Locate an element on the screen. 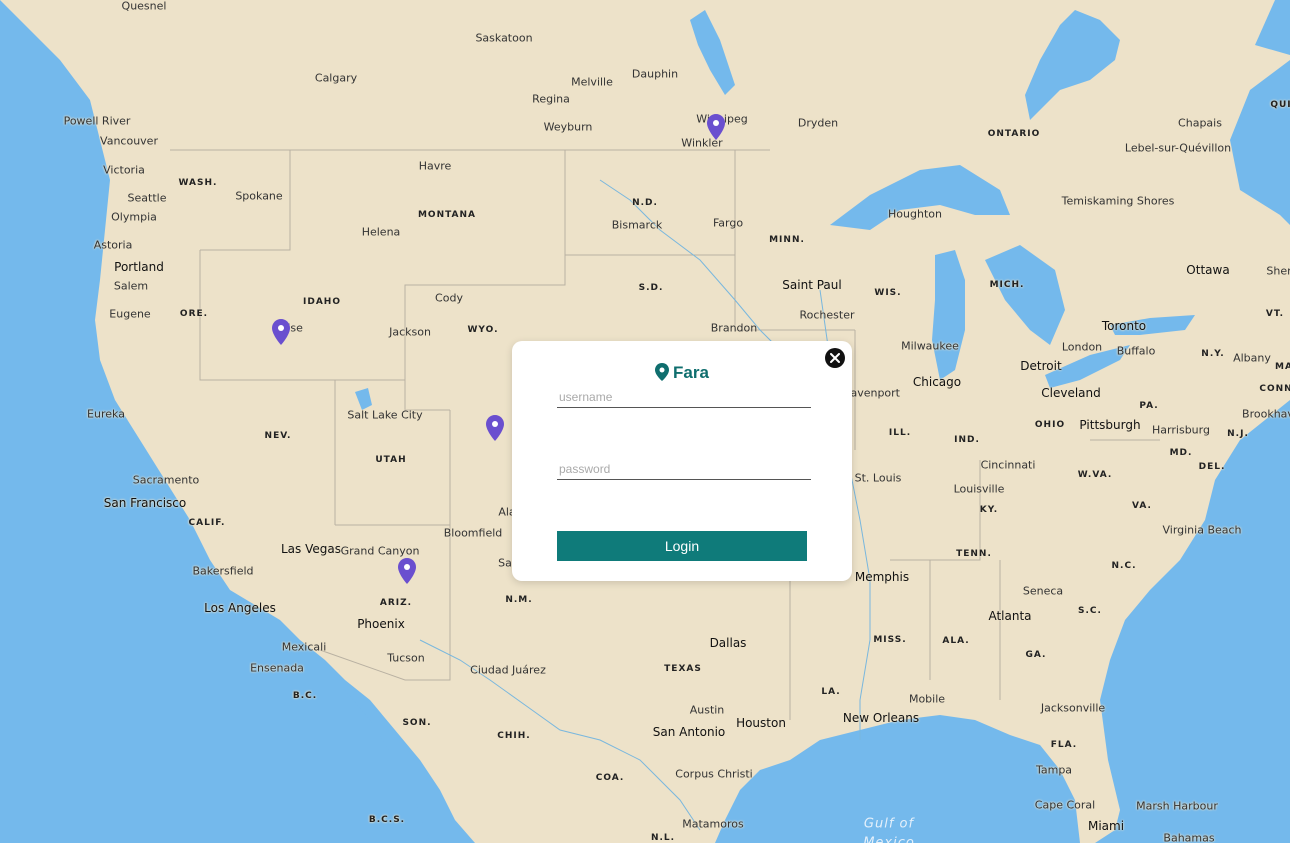 The image size is (1290, 843). map-label-pa: PA. is located at coordinates (1149, 406).